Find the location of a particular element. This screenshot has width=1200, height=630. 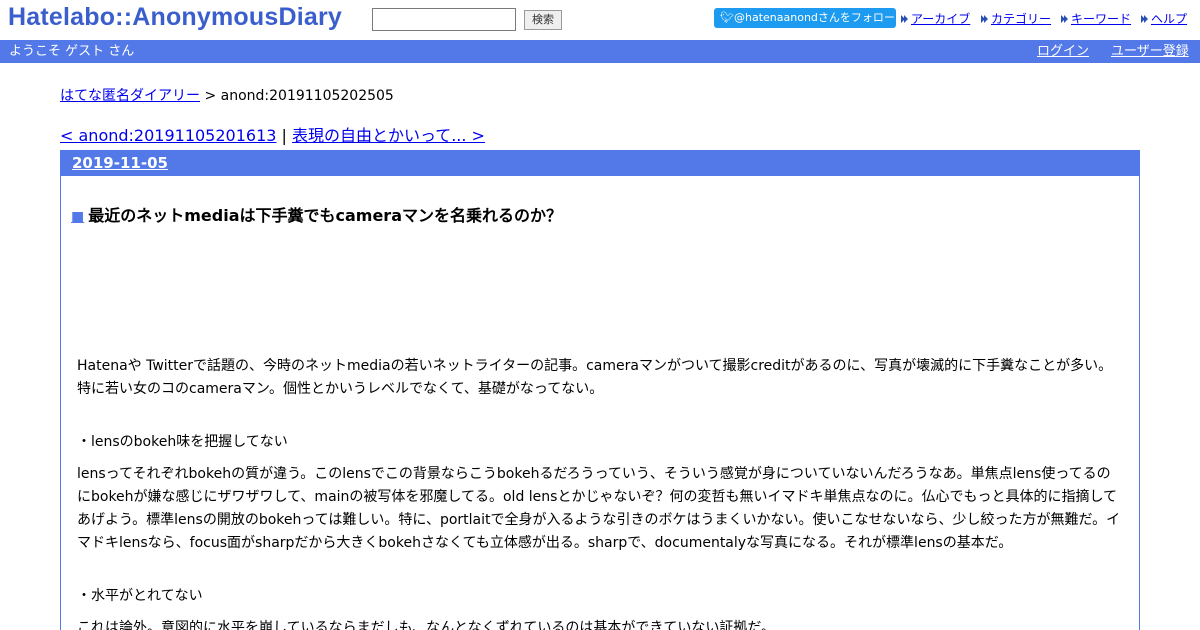

welcome-text: ようこそ ゲスト さん is located at coordinates (72, 51).